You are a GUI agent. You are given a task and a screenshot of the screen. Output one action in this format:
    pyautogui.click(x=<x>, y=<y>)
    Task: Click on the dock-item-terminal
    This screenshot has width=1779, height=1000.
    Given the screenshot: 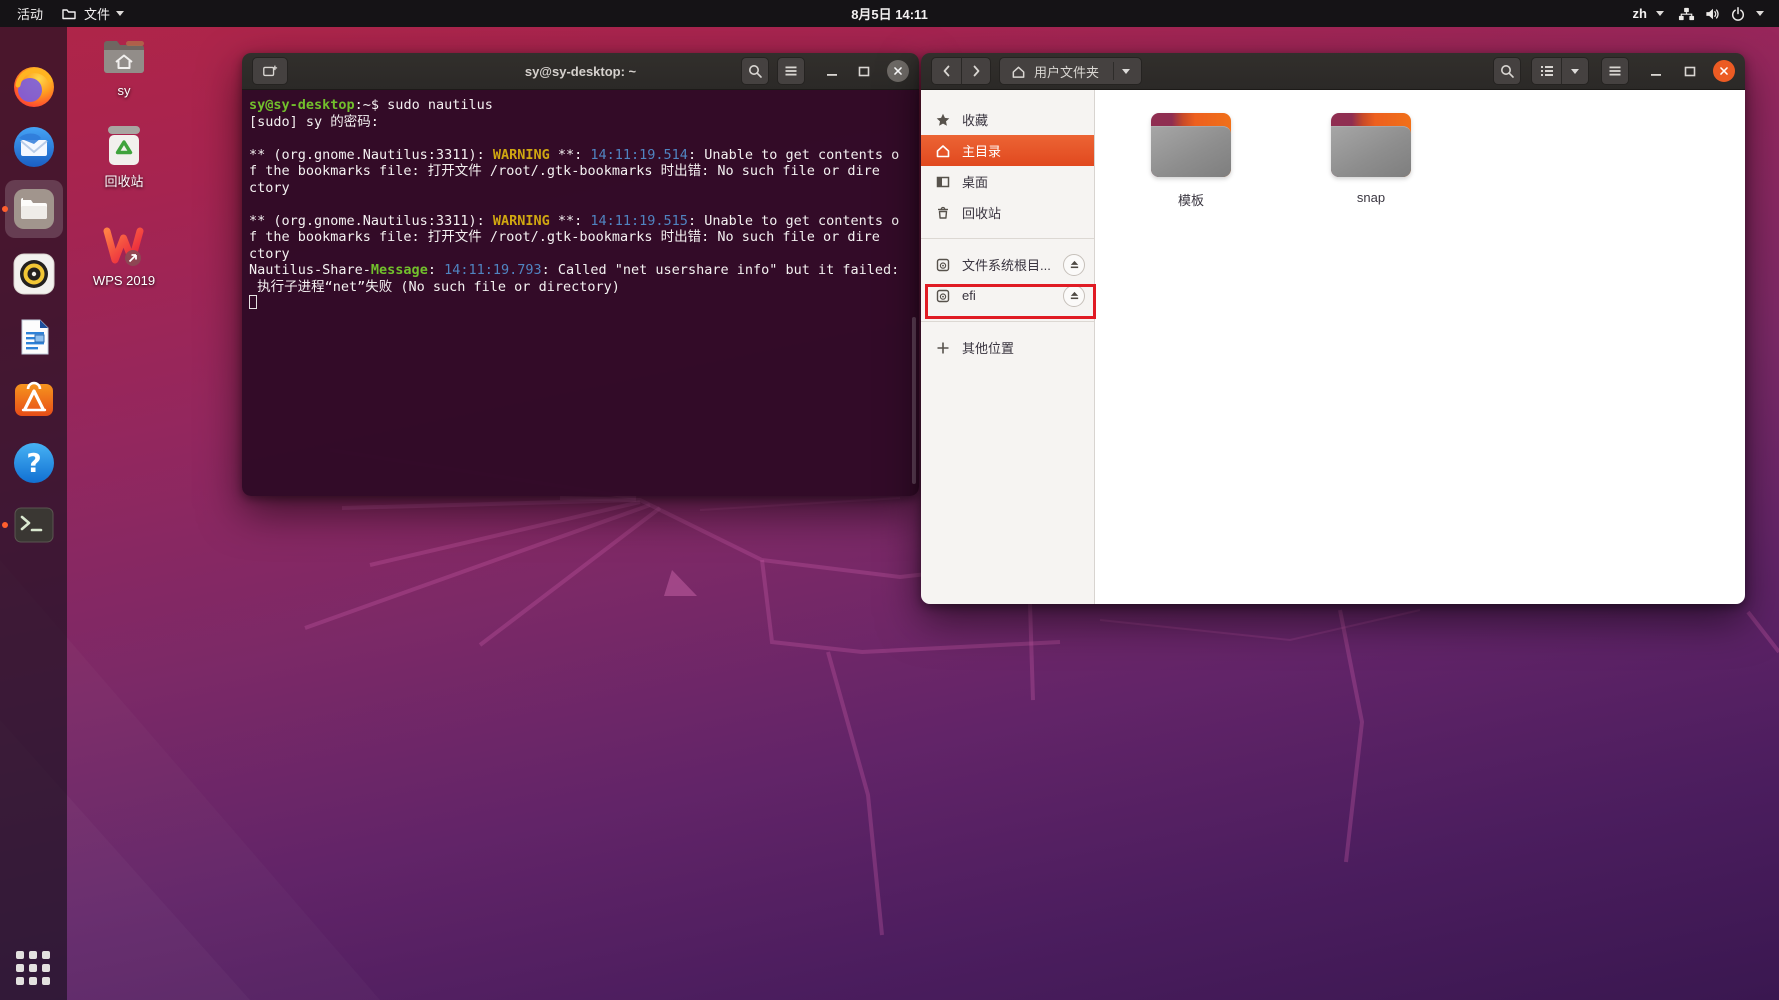 What is the action you would take?
    pyautogui.click(x=29, y=525)
    